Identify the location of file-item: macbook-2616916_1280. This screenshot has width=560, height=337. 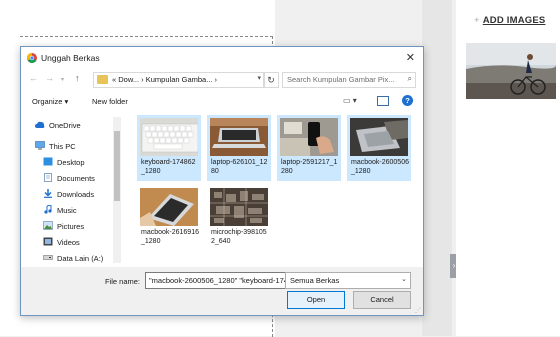
(169, 218).